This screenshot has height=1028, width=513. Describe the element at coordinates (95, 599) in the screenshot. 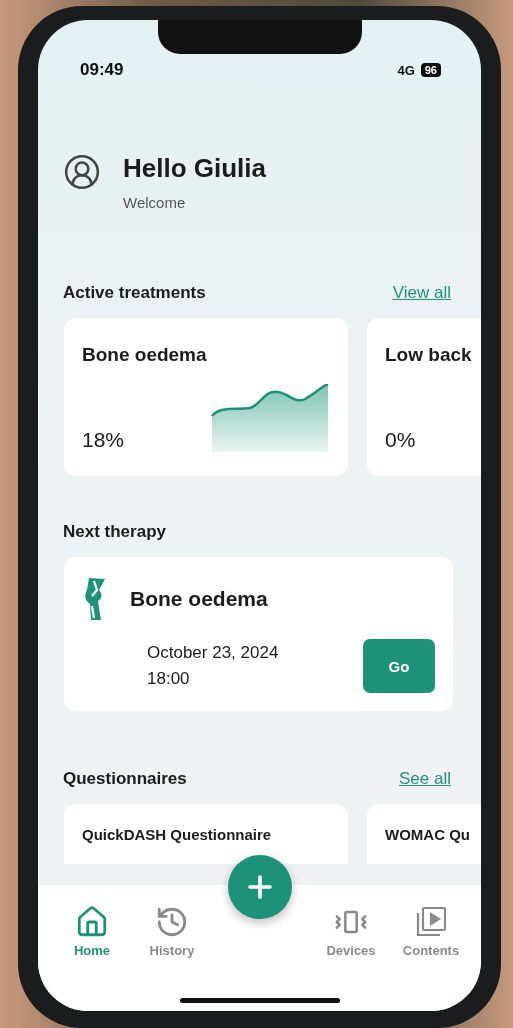

I see `knee-joint-icon` at that location.